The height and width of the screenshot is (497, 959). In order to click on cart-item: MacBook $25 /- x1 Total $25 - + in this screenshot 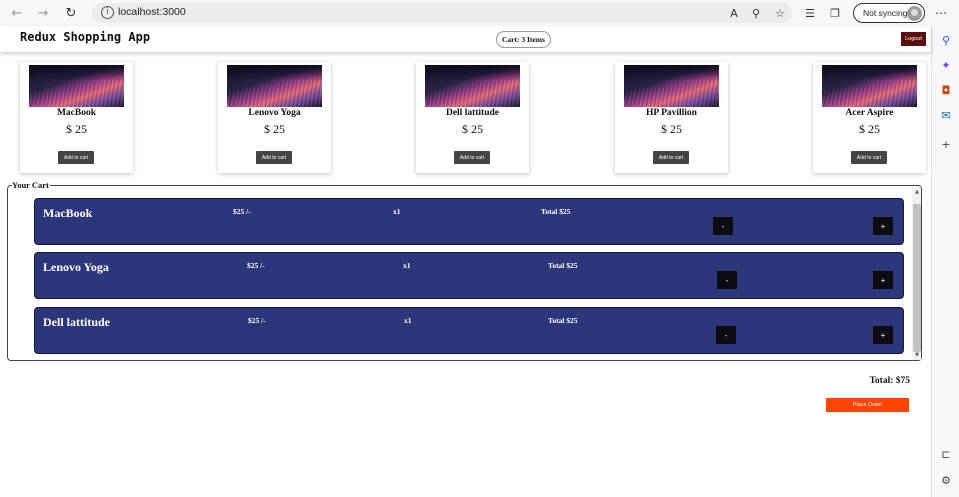, I will do `click(469, 221)`.